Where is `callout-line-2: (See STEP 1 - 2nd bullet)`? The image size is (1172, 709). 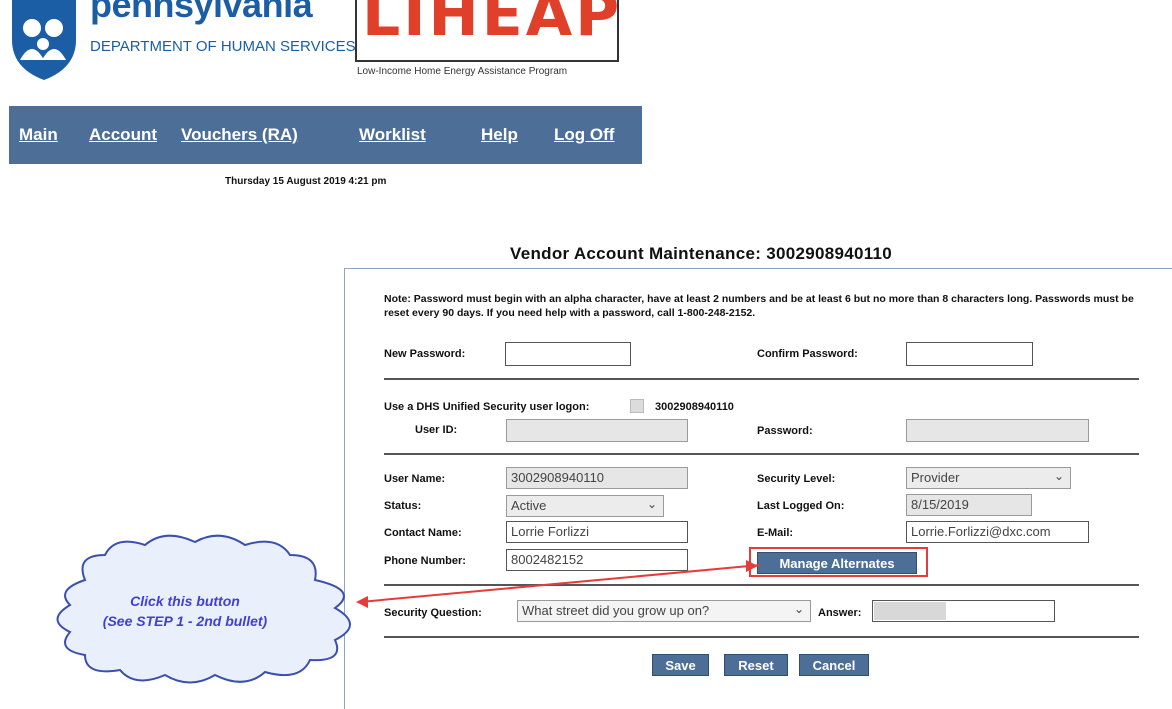 callout-line-2: (See STEP 1 - 2nd bullet) is located at coordinates (185, 621).